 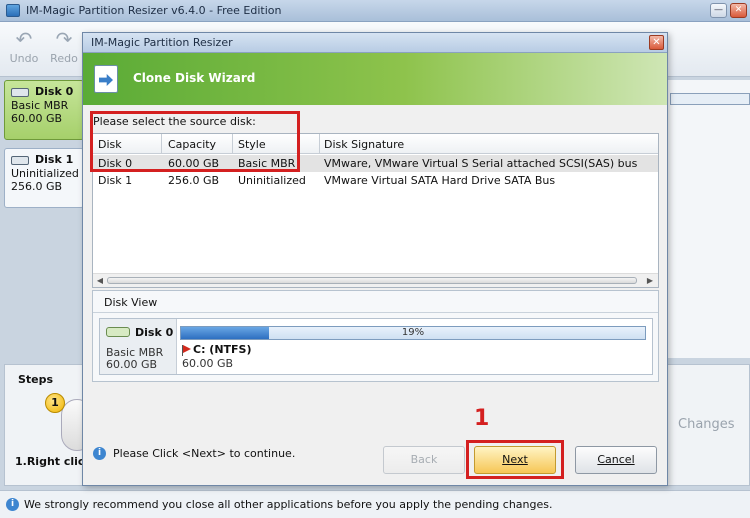 I want to click on partition-size: 60.00 GB, so click(x=208, y=363).